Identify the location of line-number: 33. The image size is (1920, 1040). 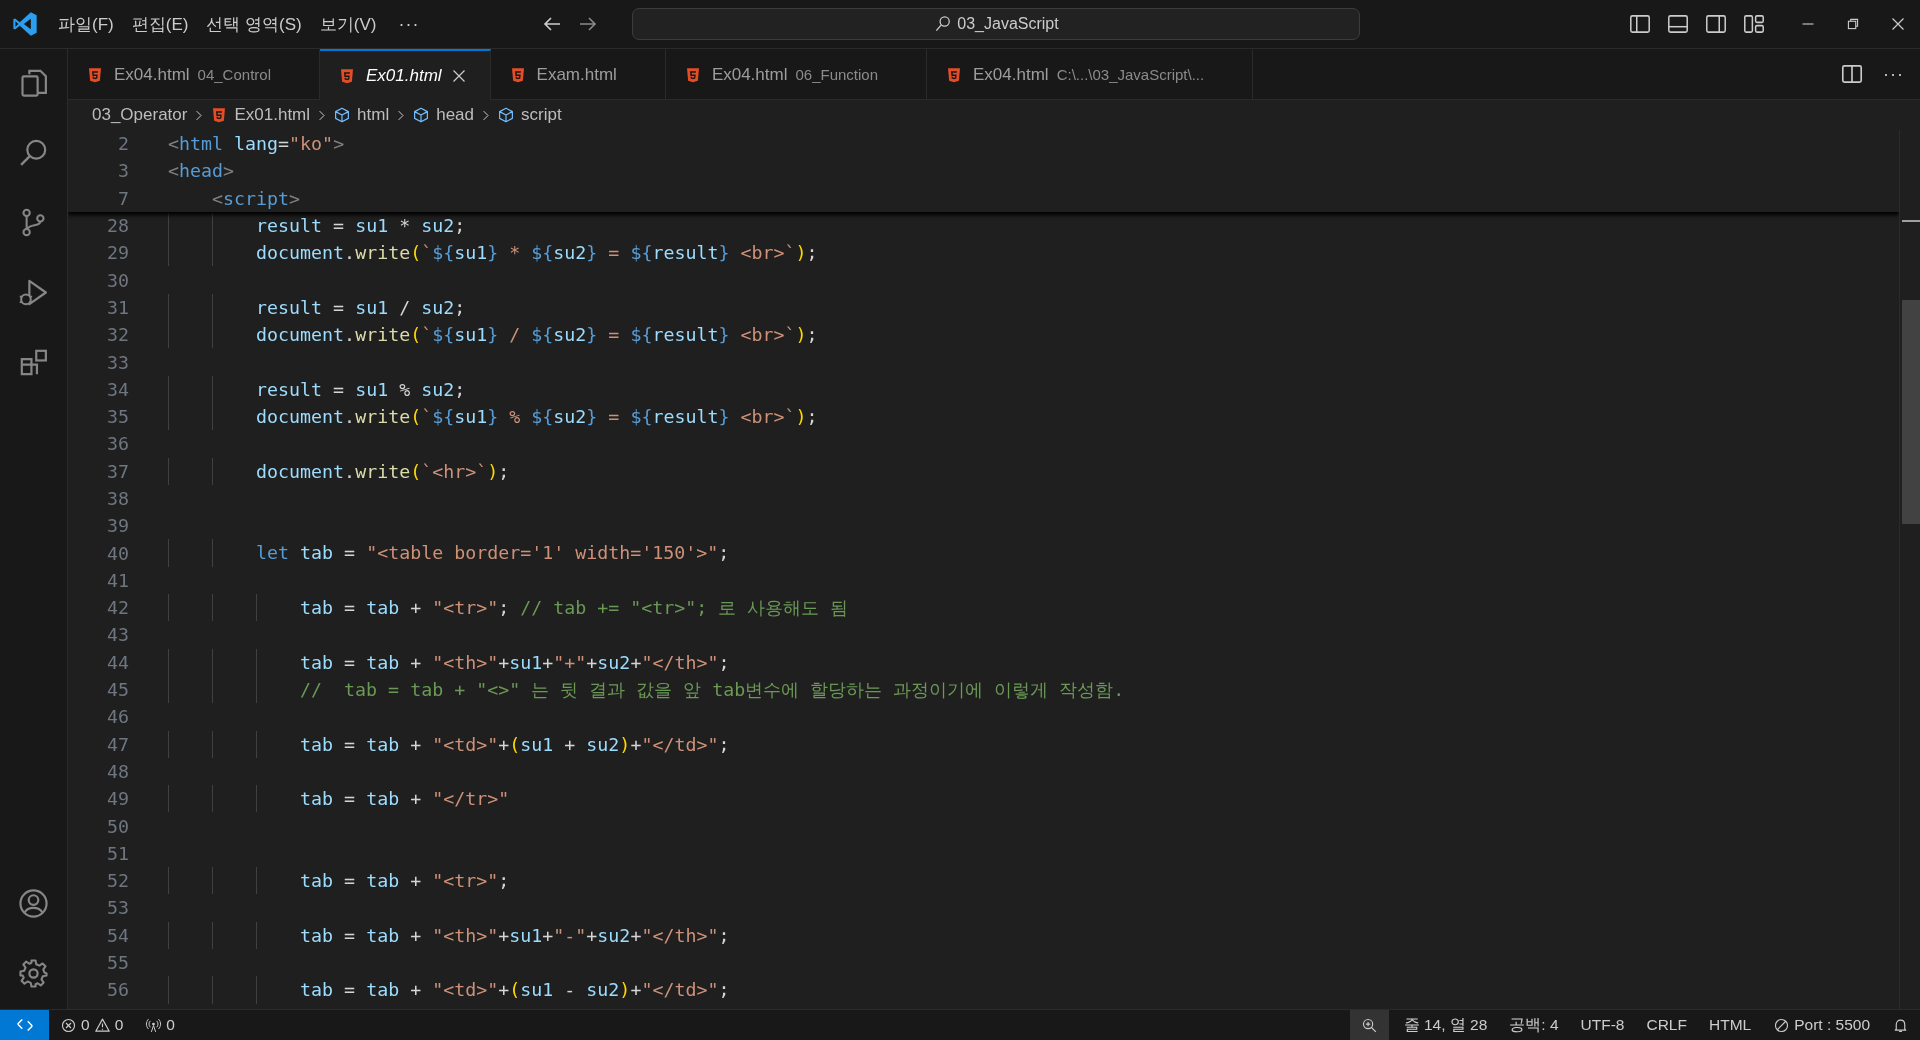
(118, 362).